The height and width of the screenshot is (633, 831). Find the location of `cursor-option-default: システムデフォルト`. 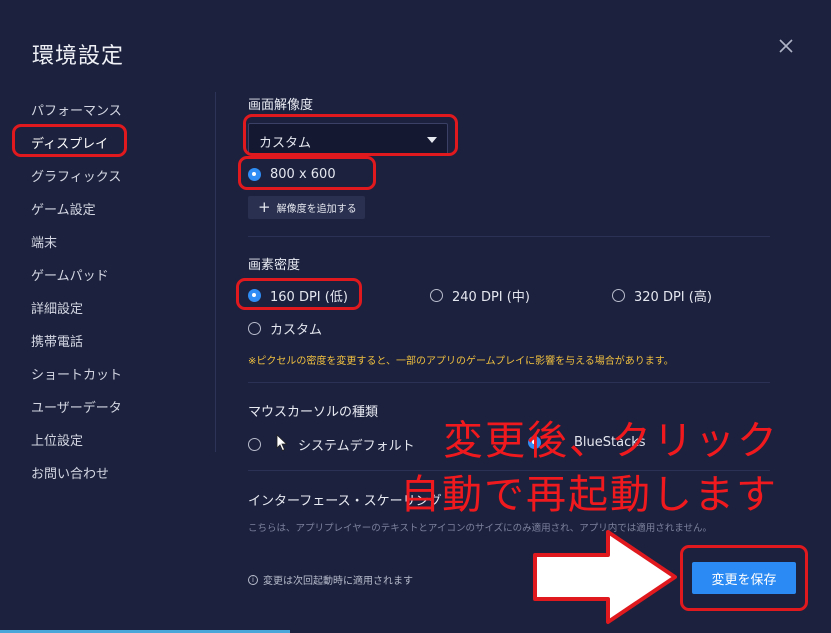

cursor-option-default: システムデフォルト is located at coordinates (331, 444).